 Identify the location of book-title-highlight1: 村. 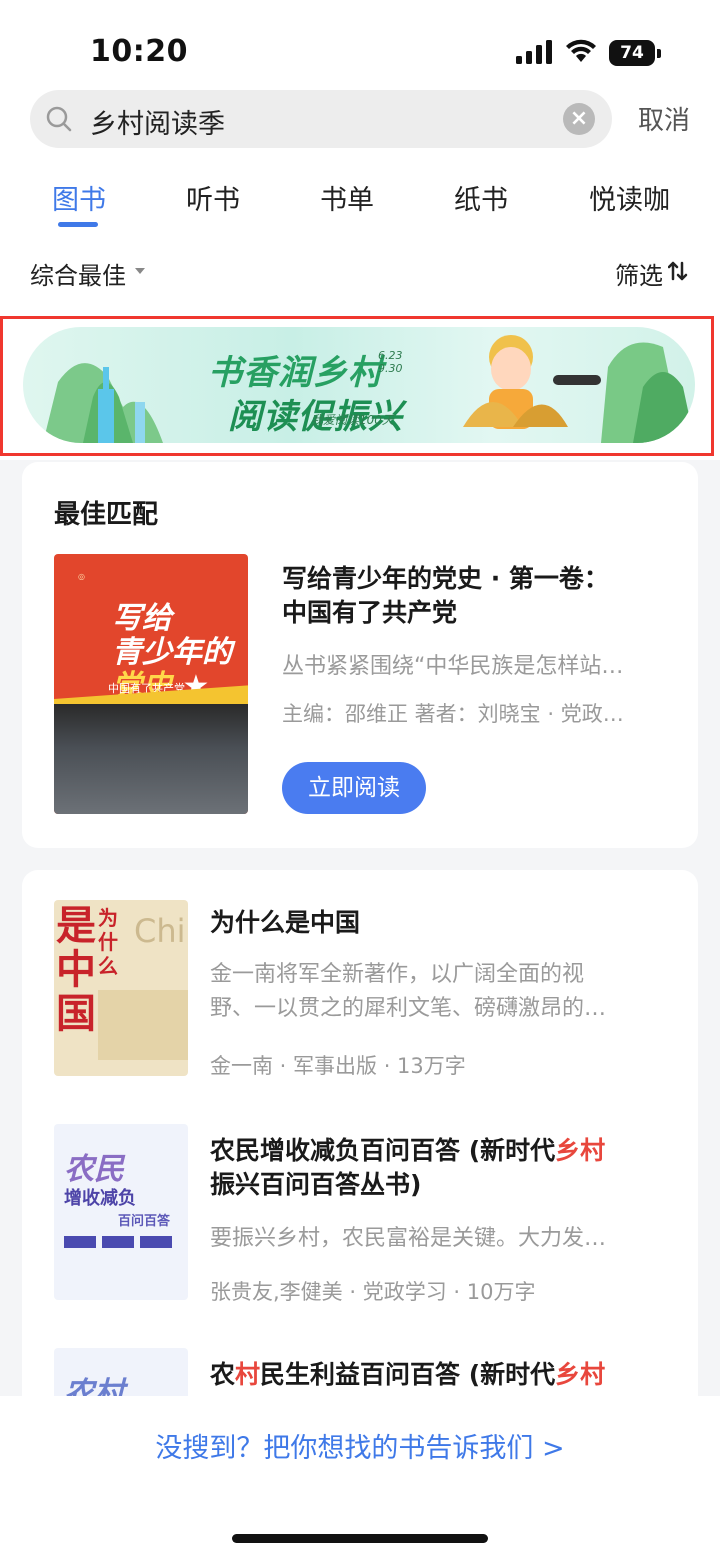
(248, 1374).